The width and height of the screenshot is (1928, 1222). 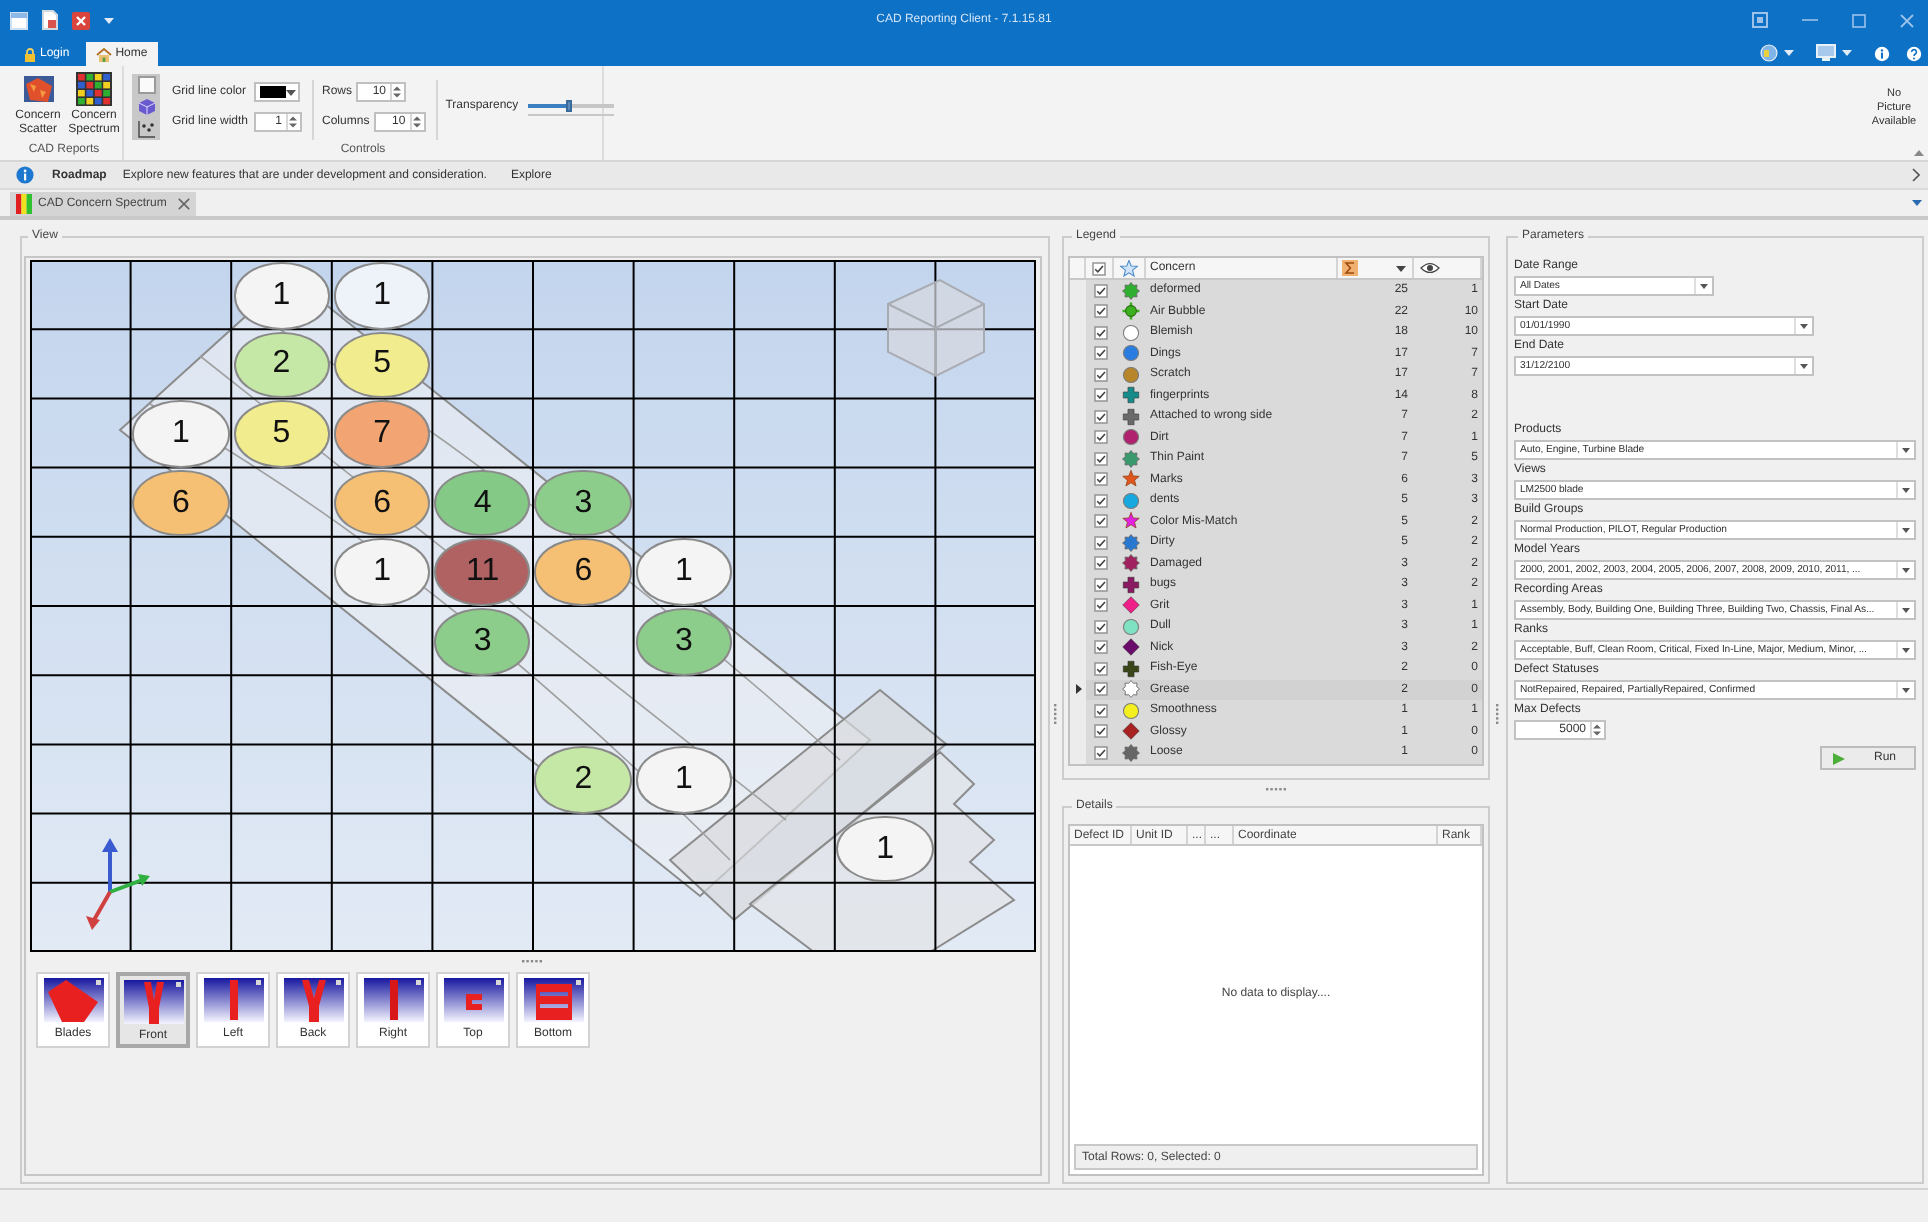 What do you see at coordinates (94, 89) in the screenshot?
I see `color-grid-icon` at bounding box center [94, 89].